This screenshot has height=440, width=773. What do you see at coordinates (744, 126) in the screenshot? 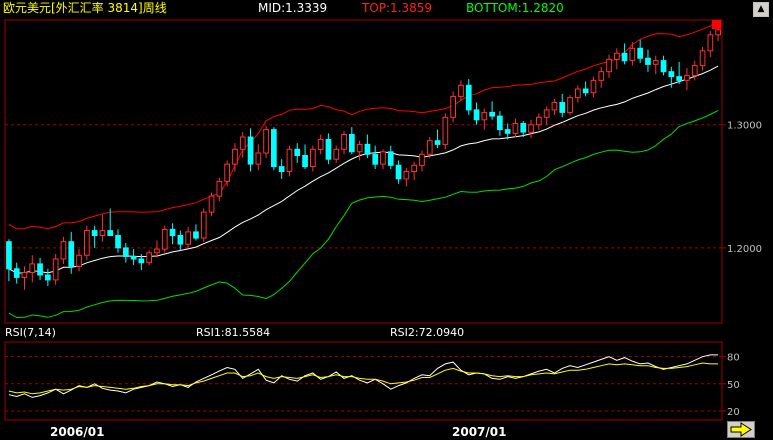
I see `price-tick-label: 1.3000` at bounding box center [744, 126].